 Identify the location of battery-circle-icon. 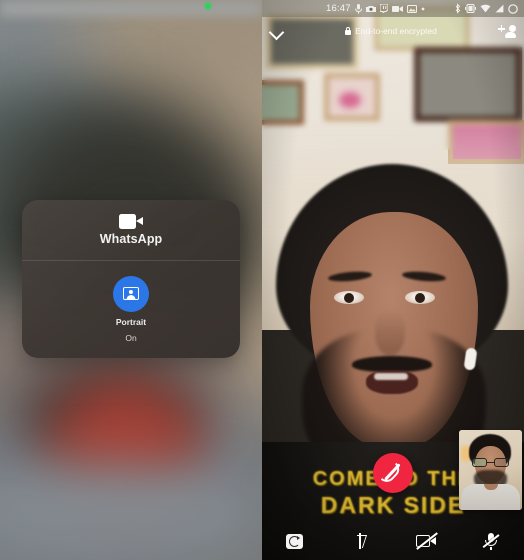
(513, 8).